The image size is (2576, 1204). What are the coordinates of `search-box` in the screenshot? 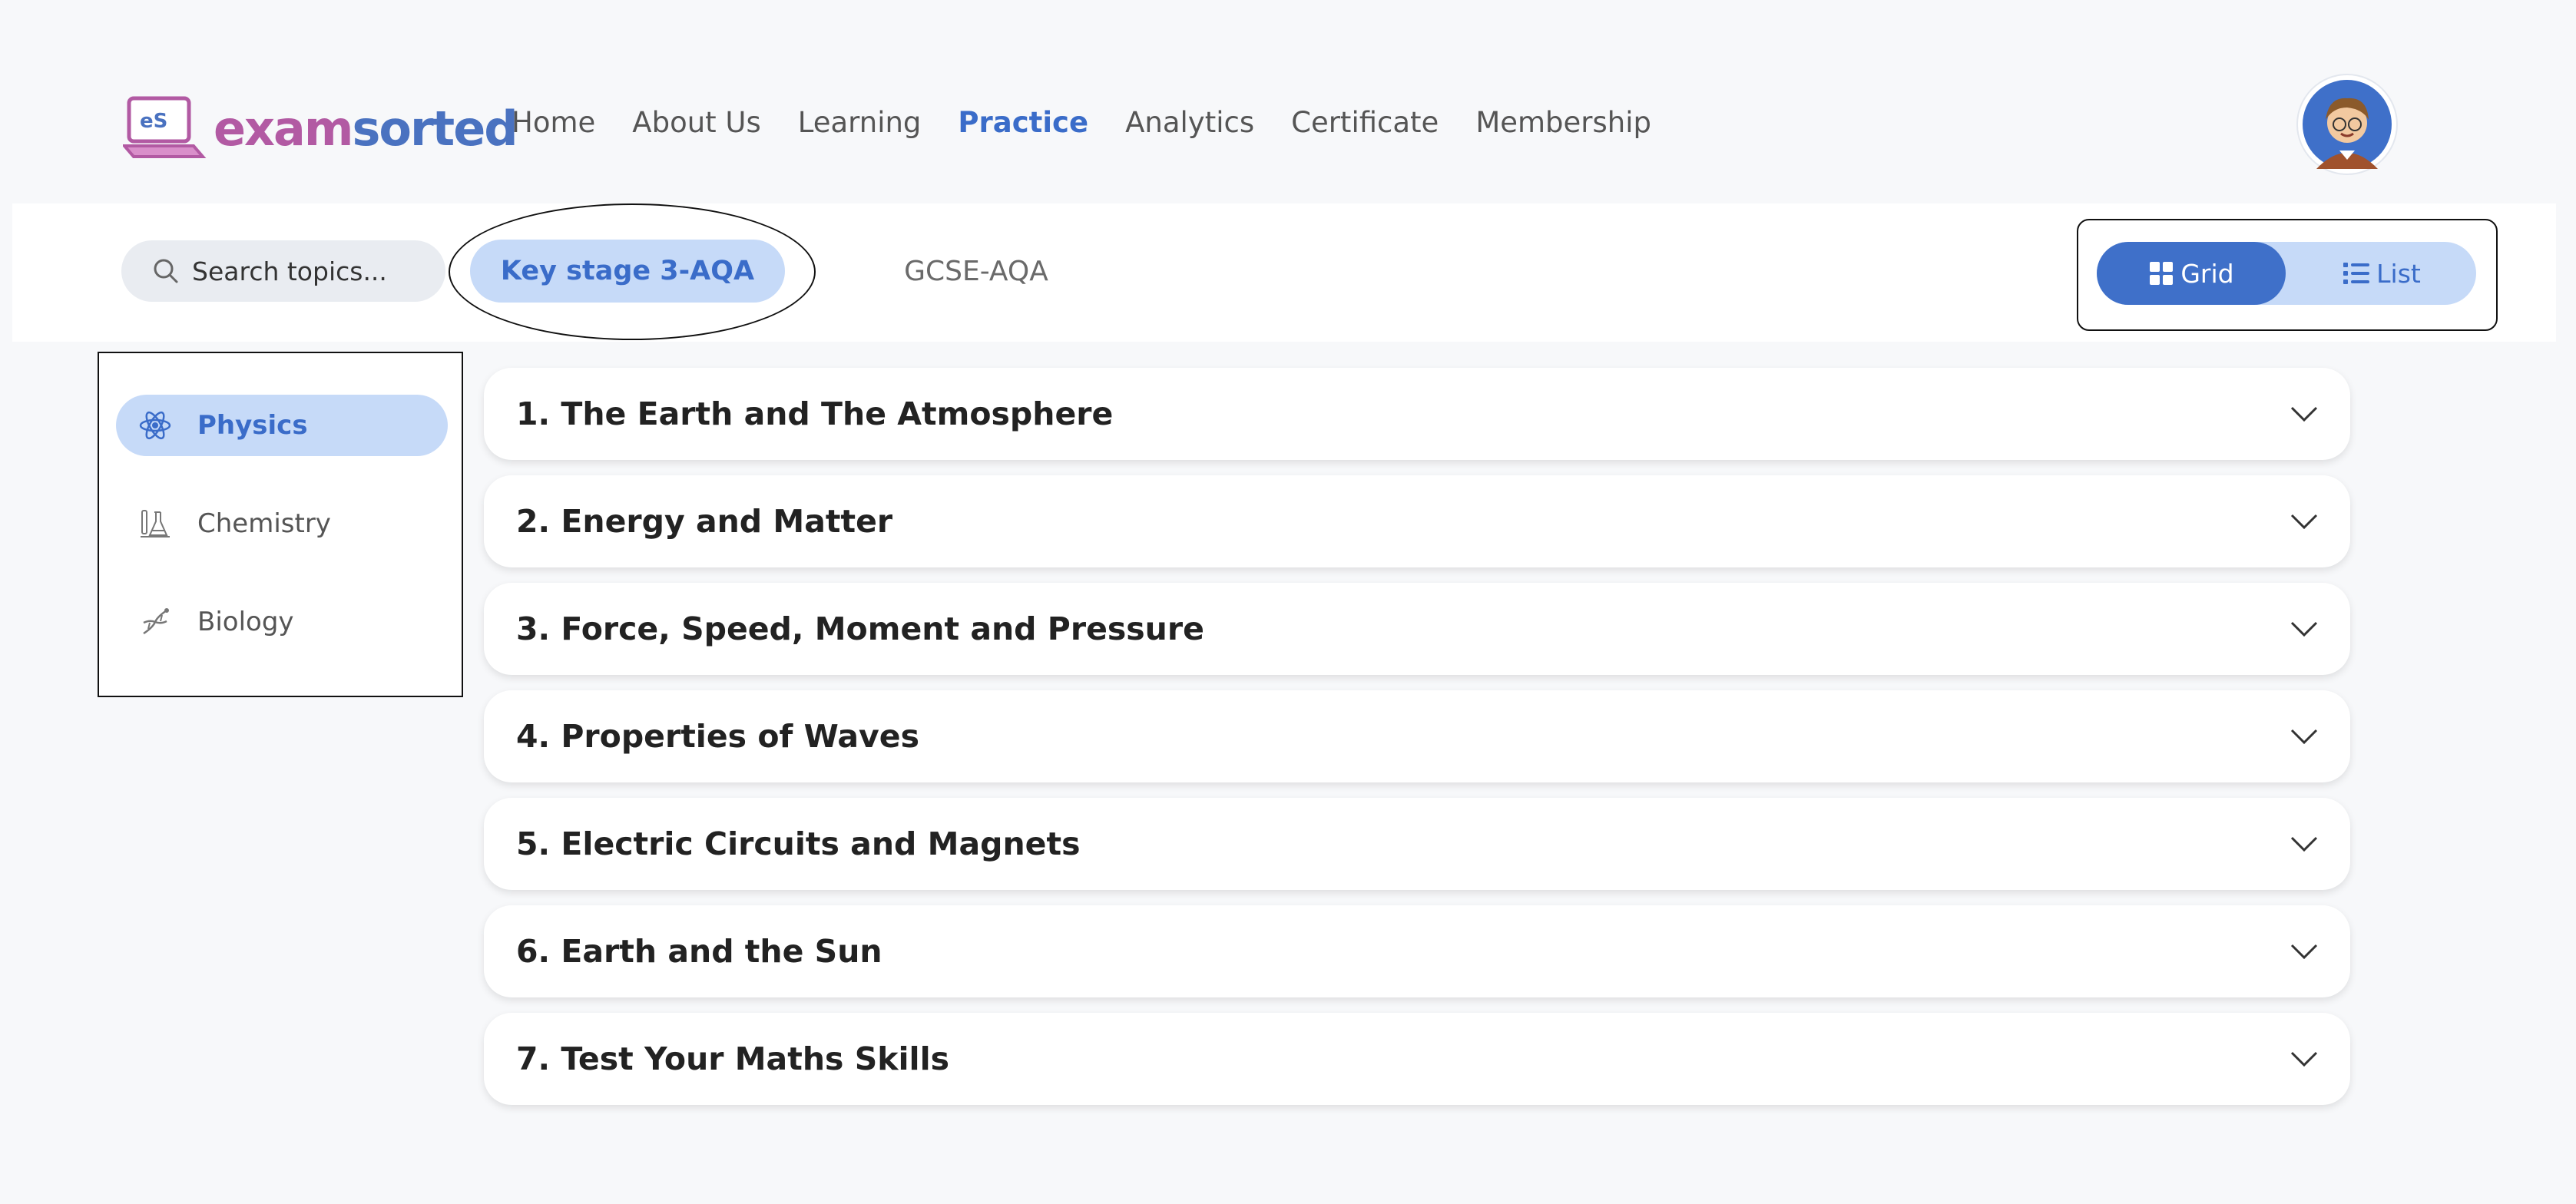 It's located at (283, 271).